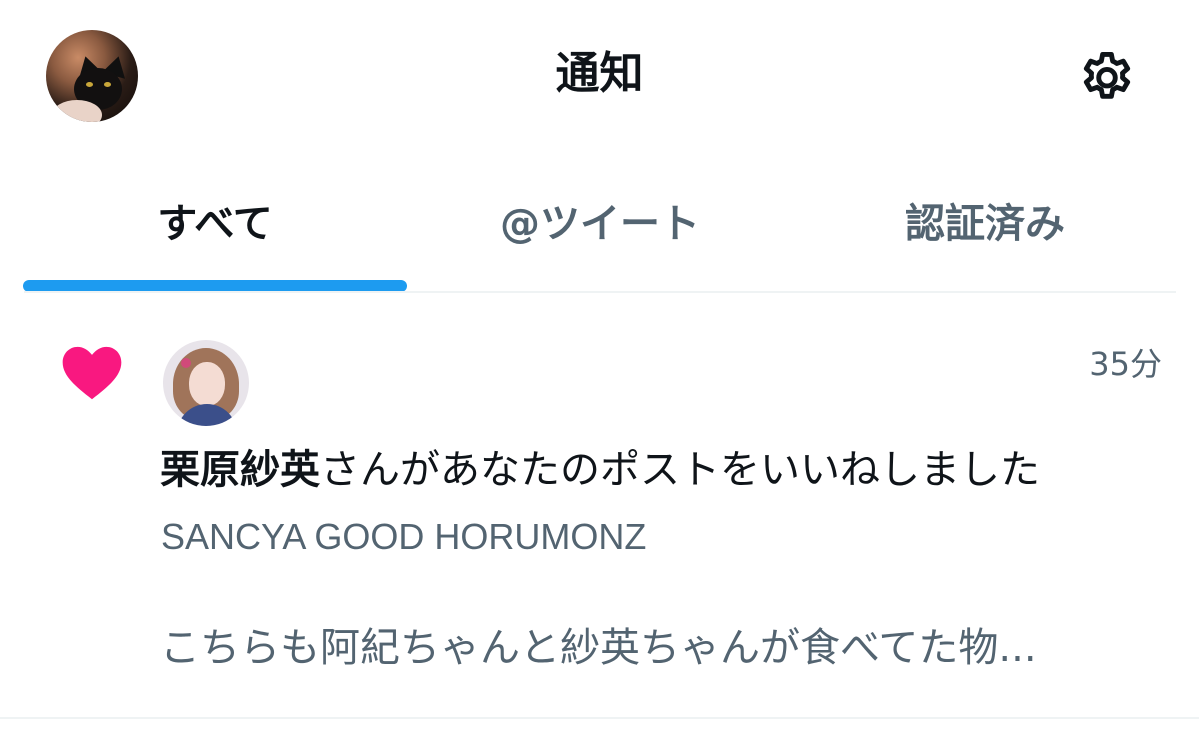 The image size is (1199, 750). What do you see at coordinates (92, 372) in the screenshot?
I see `heart-icon` at bounding box center [92, 372].